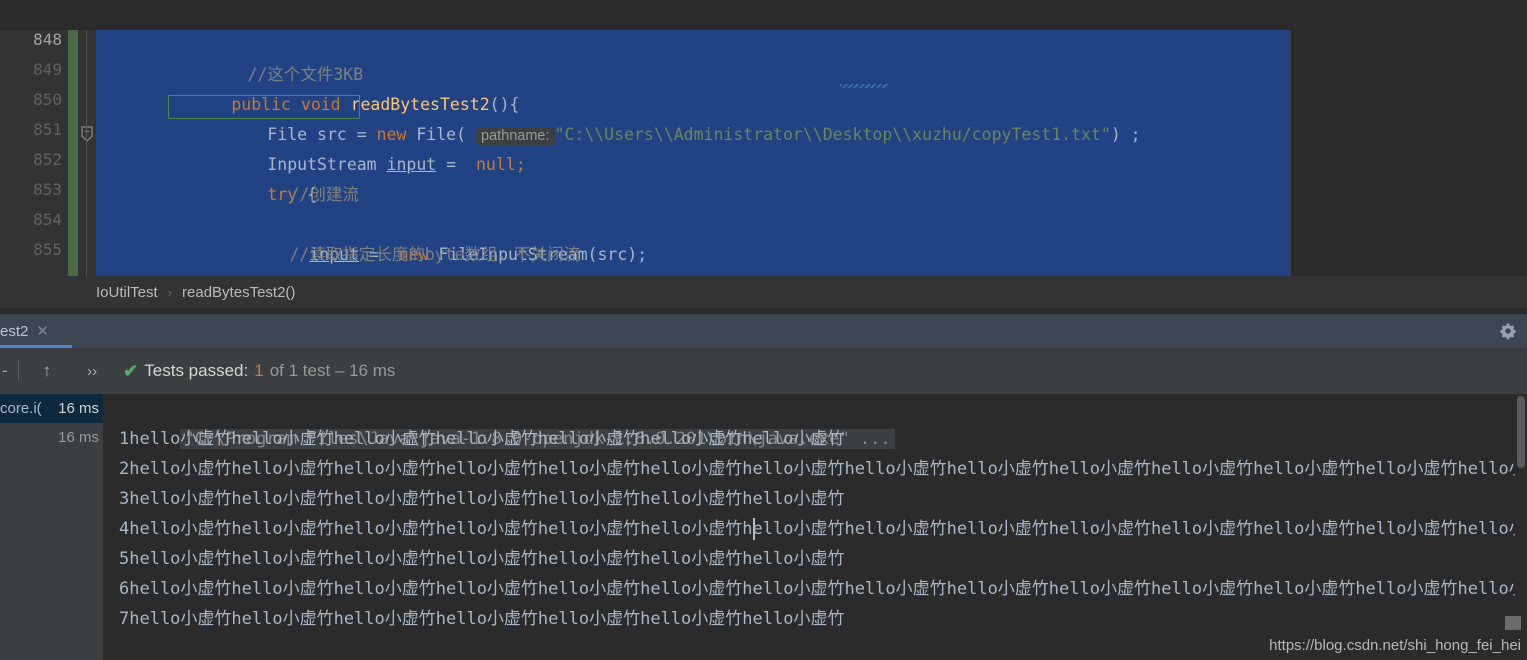  Describe the element at coordinates (51, 408) in the screenshot. I see `test-tree-row: core.i( 16 ms` at that location.